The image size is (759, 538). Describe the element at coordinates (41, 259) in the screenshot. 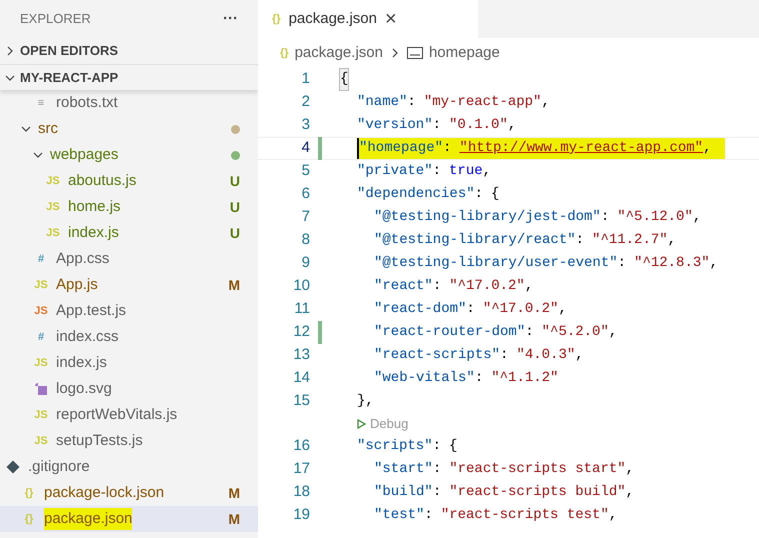

I see `file-type-icon: #` at that location.